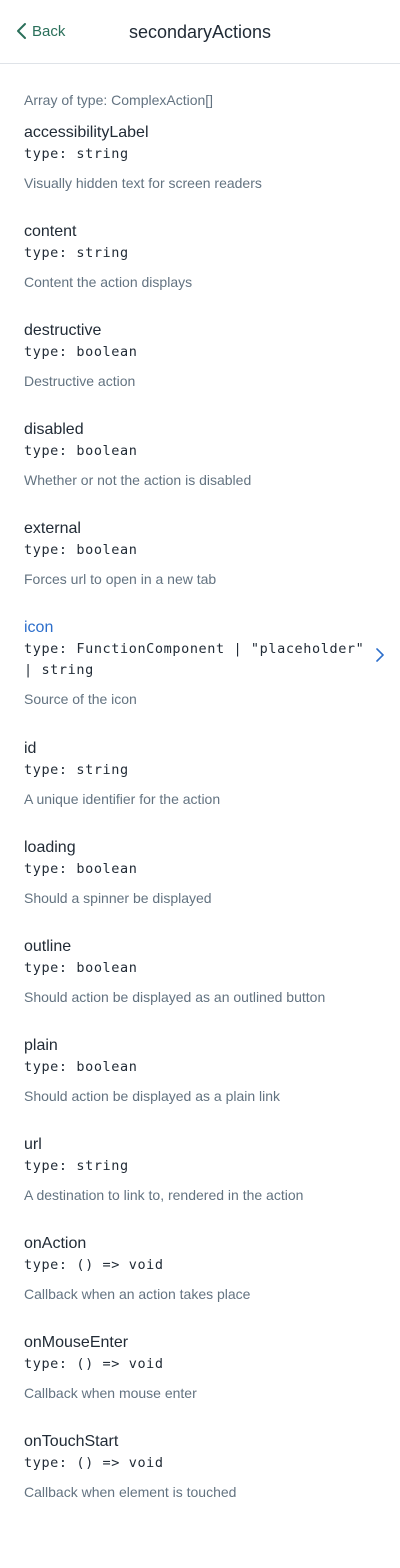 The width and height of the screenshot is (400, 1568). Describe the element at coordinates (122, 799) in the screenshot. I see `prop-description: A unique identifier for the action` at that location.